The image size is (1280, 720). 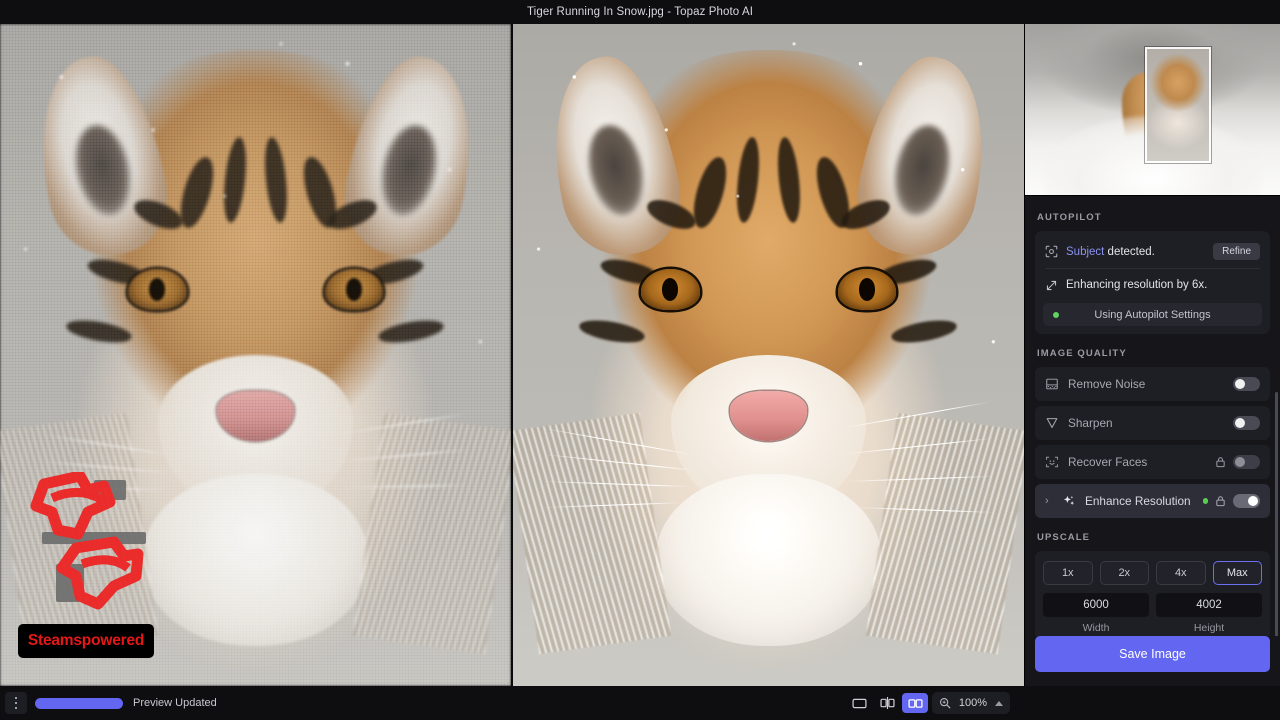 What do you see at coordinates (1052, 423) in the screenshot?
I see `sharpen-icon` at bounding box center [1052, 423].